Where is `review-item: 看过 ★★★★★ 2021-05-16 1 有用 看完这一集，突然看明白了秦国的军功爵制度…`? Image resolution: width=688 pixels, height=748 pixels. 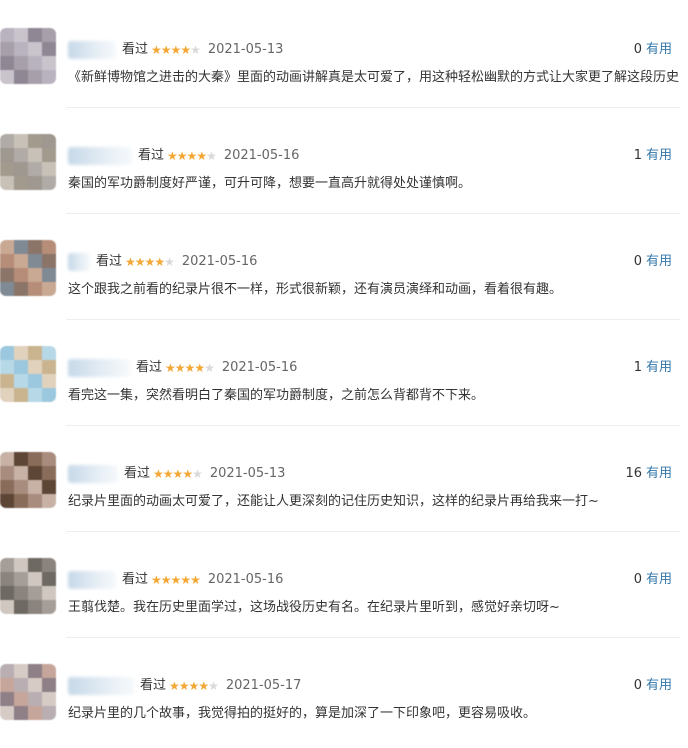 review-item: 看过 ★★★★★ 2021-05-16 1 有用 看完这一集，突然看明白了秦国的军功爵制度… is located at coordinates (344, 378).